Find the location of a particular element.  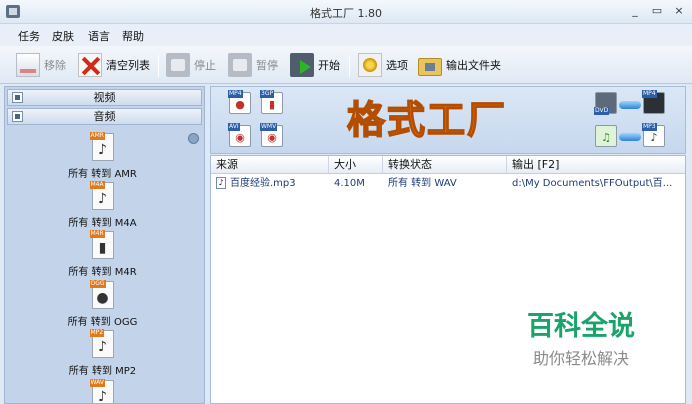

start-label: 开始 is located at coordinates (329, 65).